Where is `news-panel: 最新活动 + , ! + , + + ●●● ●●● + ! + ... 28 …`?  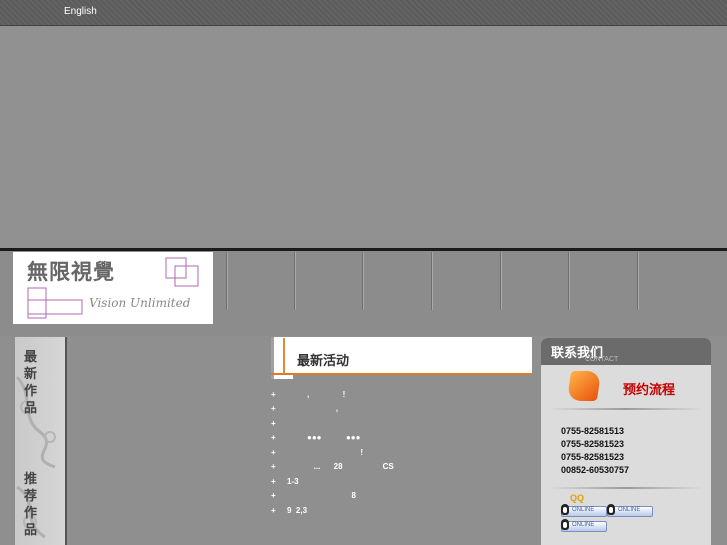
news-panel: 最新活动 + , ! + , + + ●●● ●●● + ! + ... 28 … is located at coordinates (401, 441).